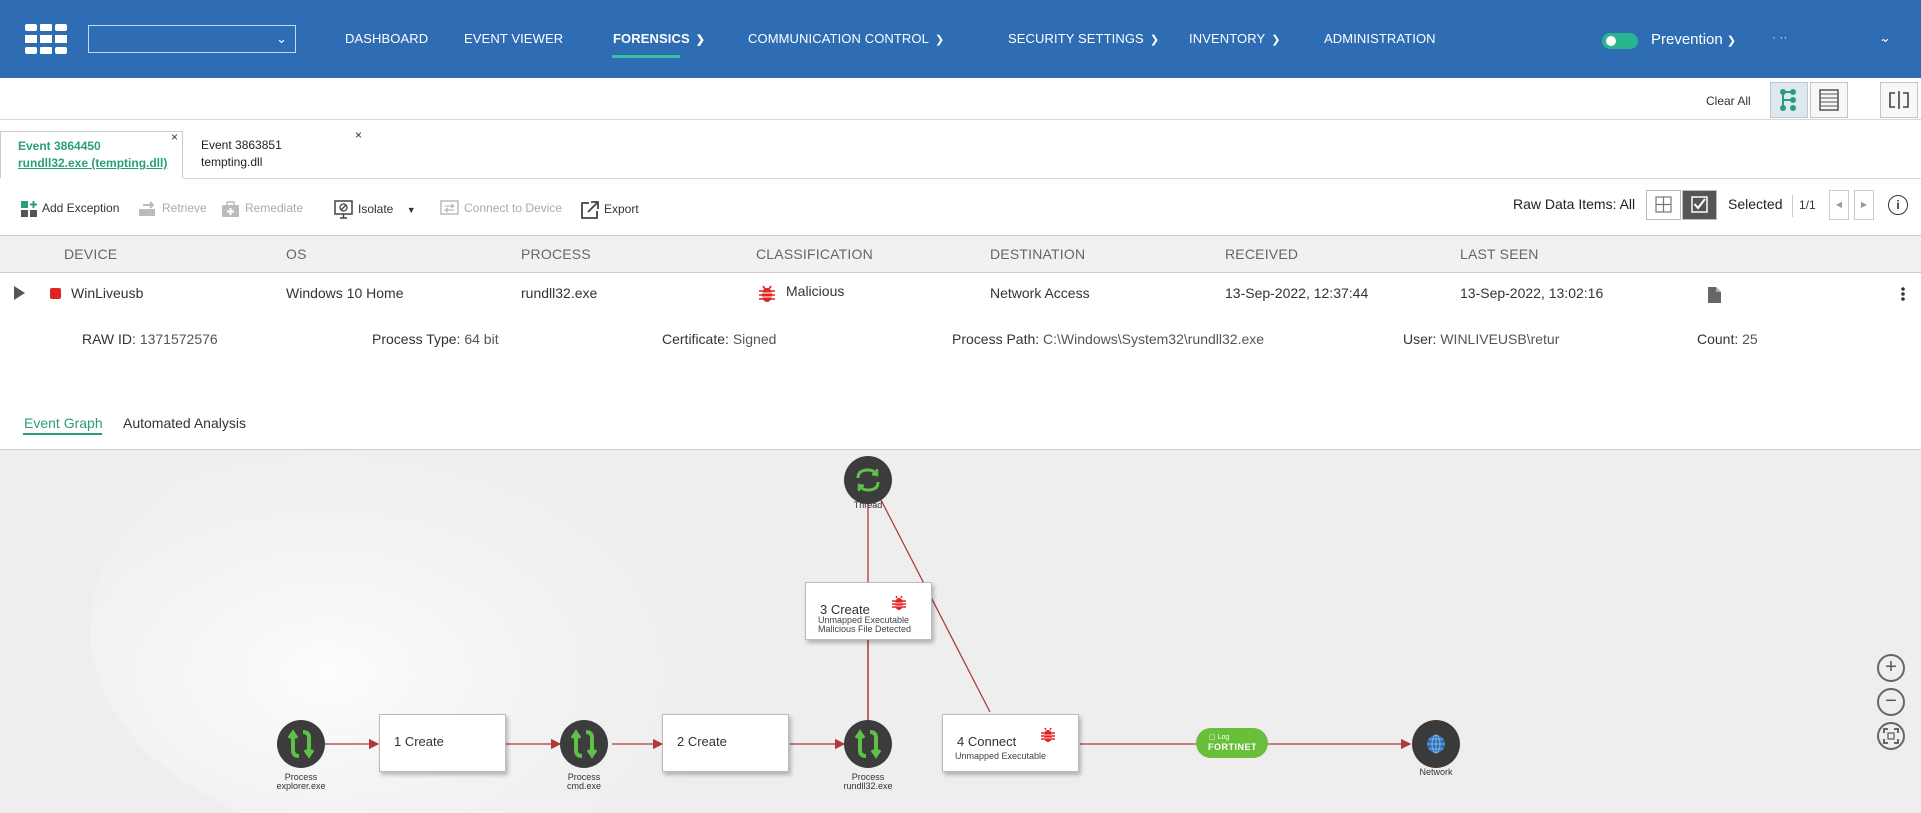 The width and height of the screenshot is (1921, 813). What do you see at coordinates (178, 339) in the screenshot?
I see `detail-value: 1371572576` at bounding box center [178, 339].